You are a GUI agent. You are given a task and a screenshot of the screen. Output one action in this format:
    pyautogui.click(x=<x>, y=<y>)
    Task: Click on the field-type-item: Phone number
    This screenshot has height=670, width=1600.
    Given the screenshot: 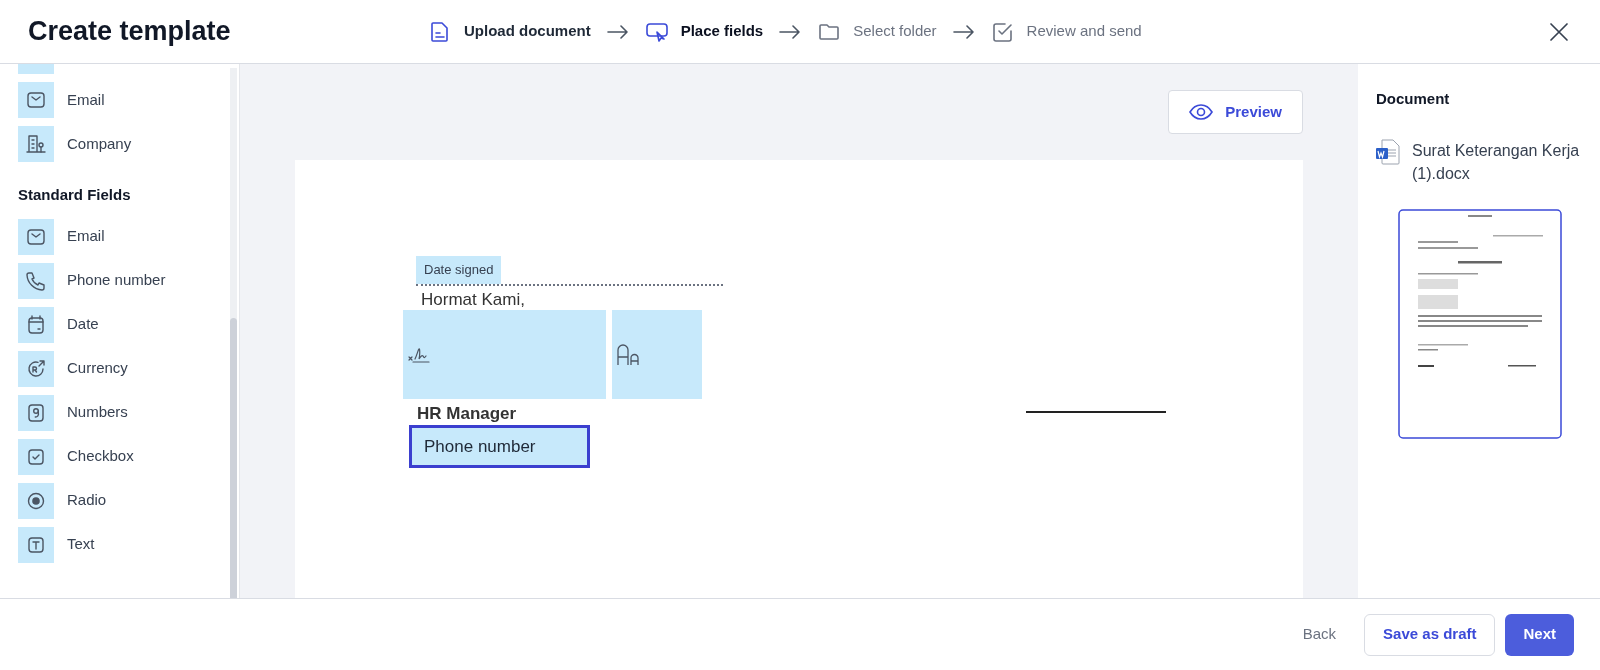 What is the action you would take?
    pyautogui.click(x=124, y=280)
    